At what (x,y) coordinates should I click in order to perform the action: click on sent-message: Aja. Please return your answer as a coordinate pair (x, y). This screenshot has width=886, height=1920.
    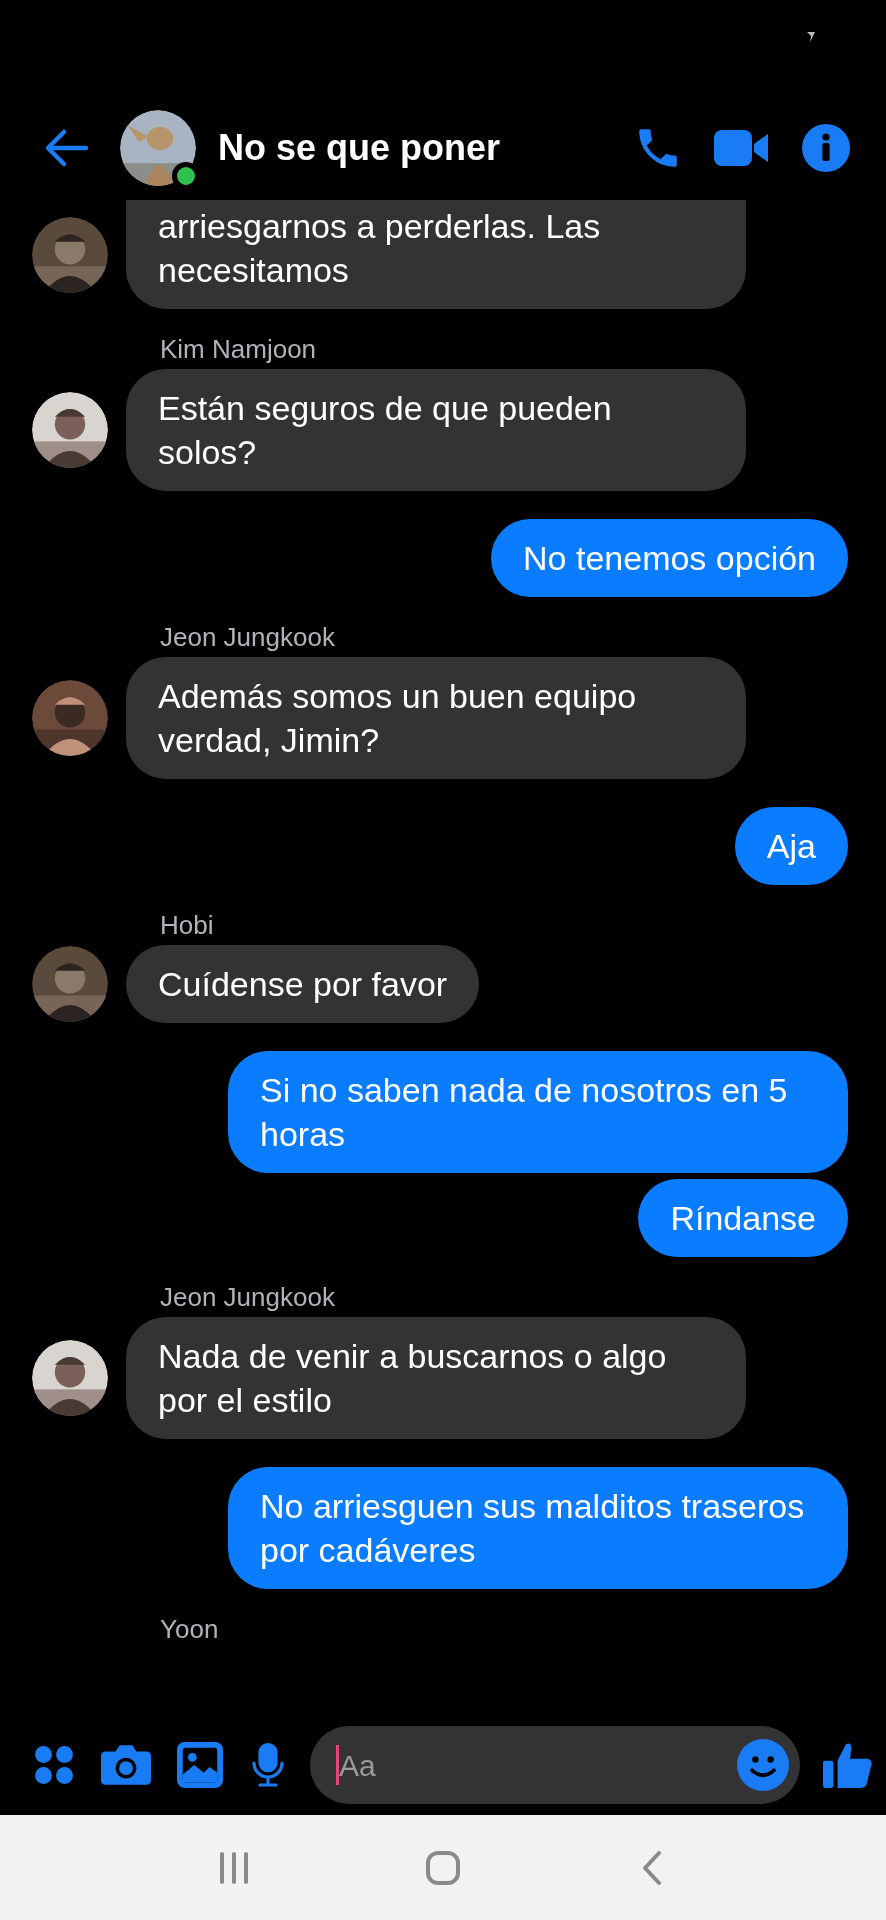
    Looking at the image, I should click on (791, 846).